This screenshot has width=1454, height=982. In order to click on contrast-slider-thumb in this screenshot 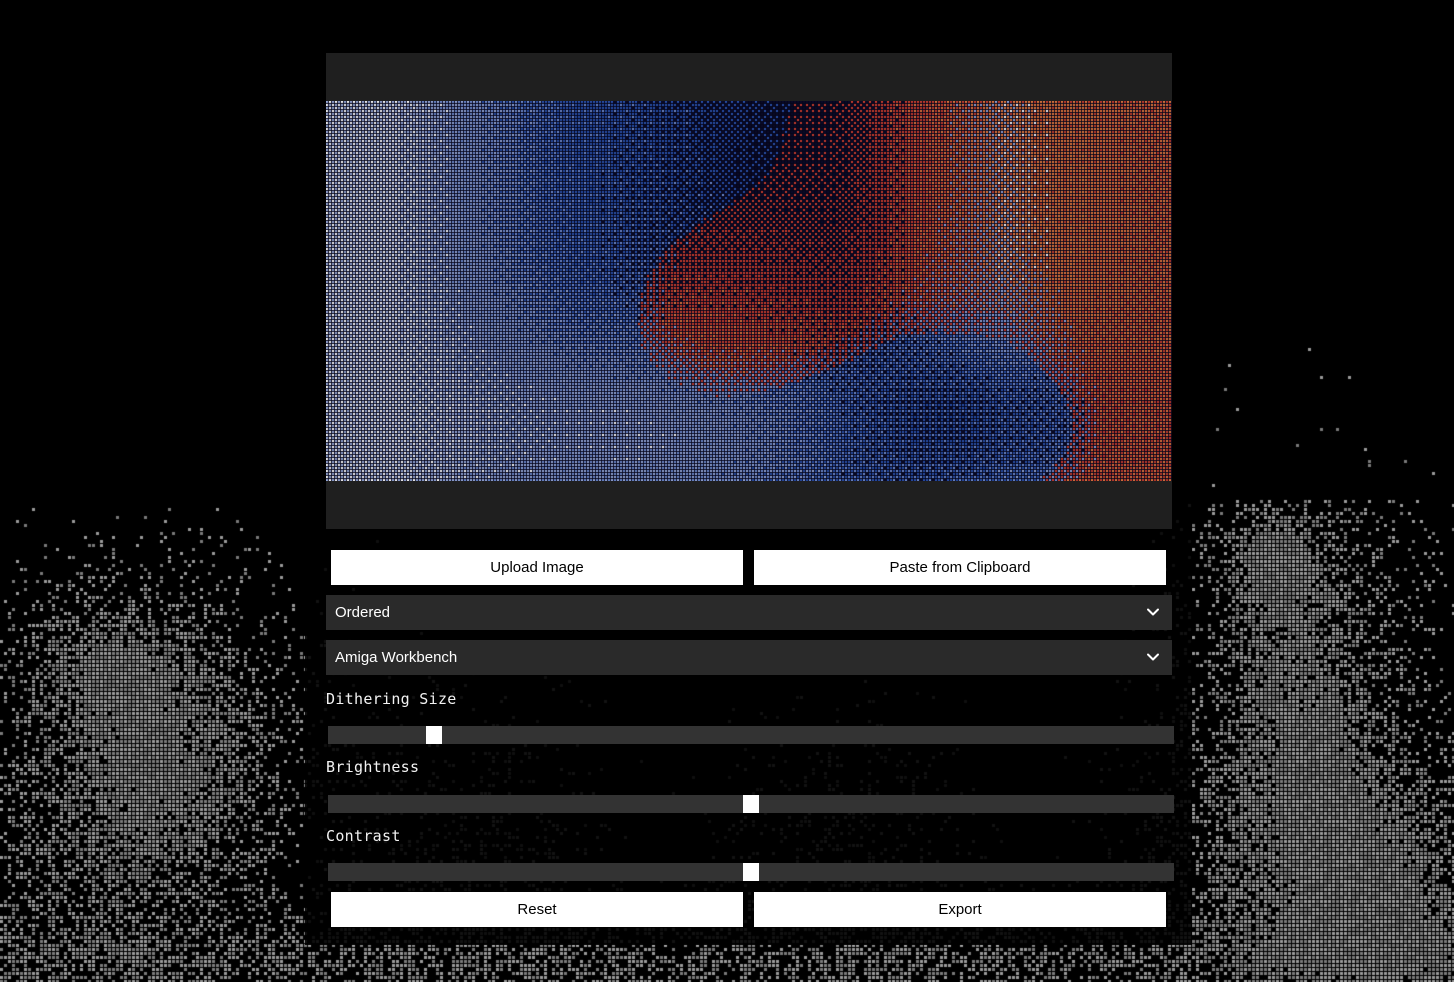, I will do `click(751, 872)`.